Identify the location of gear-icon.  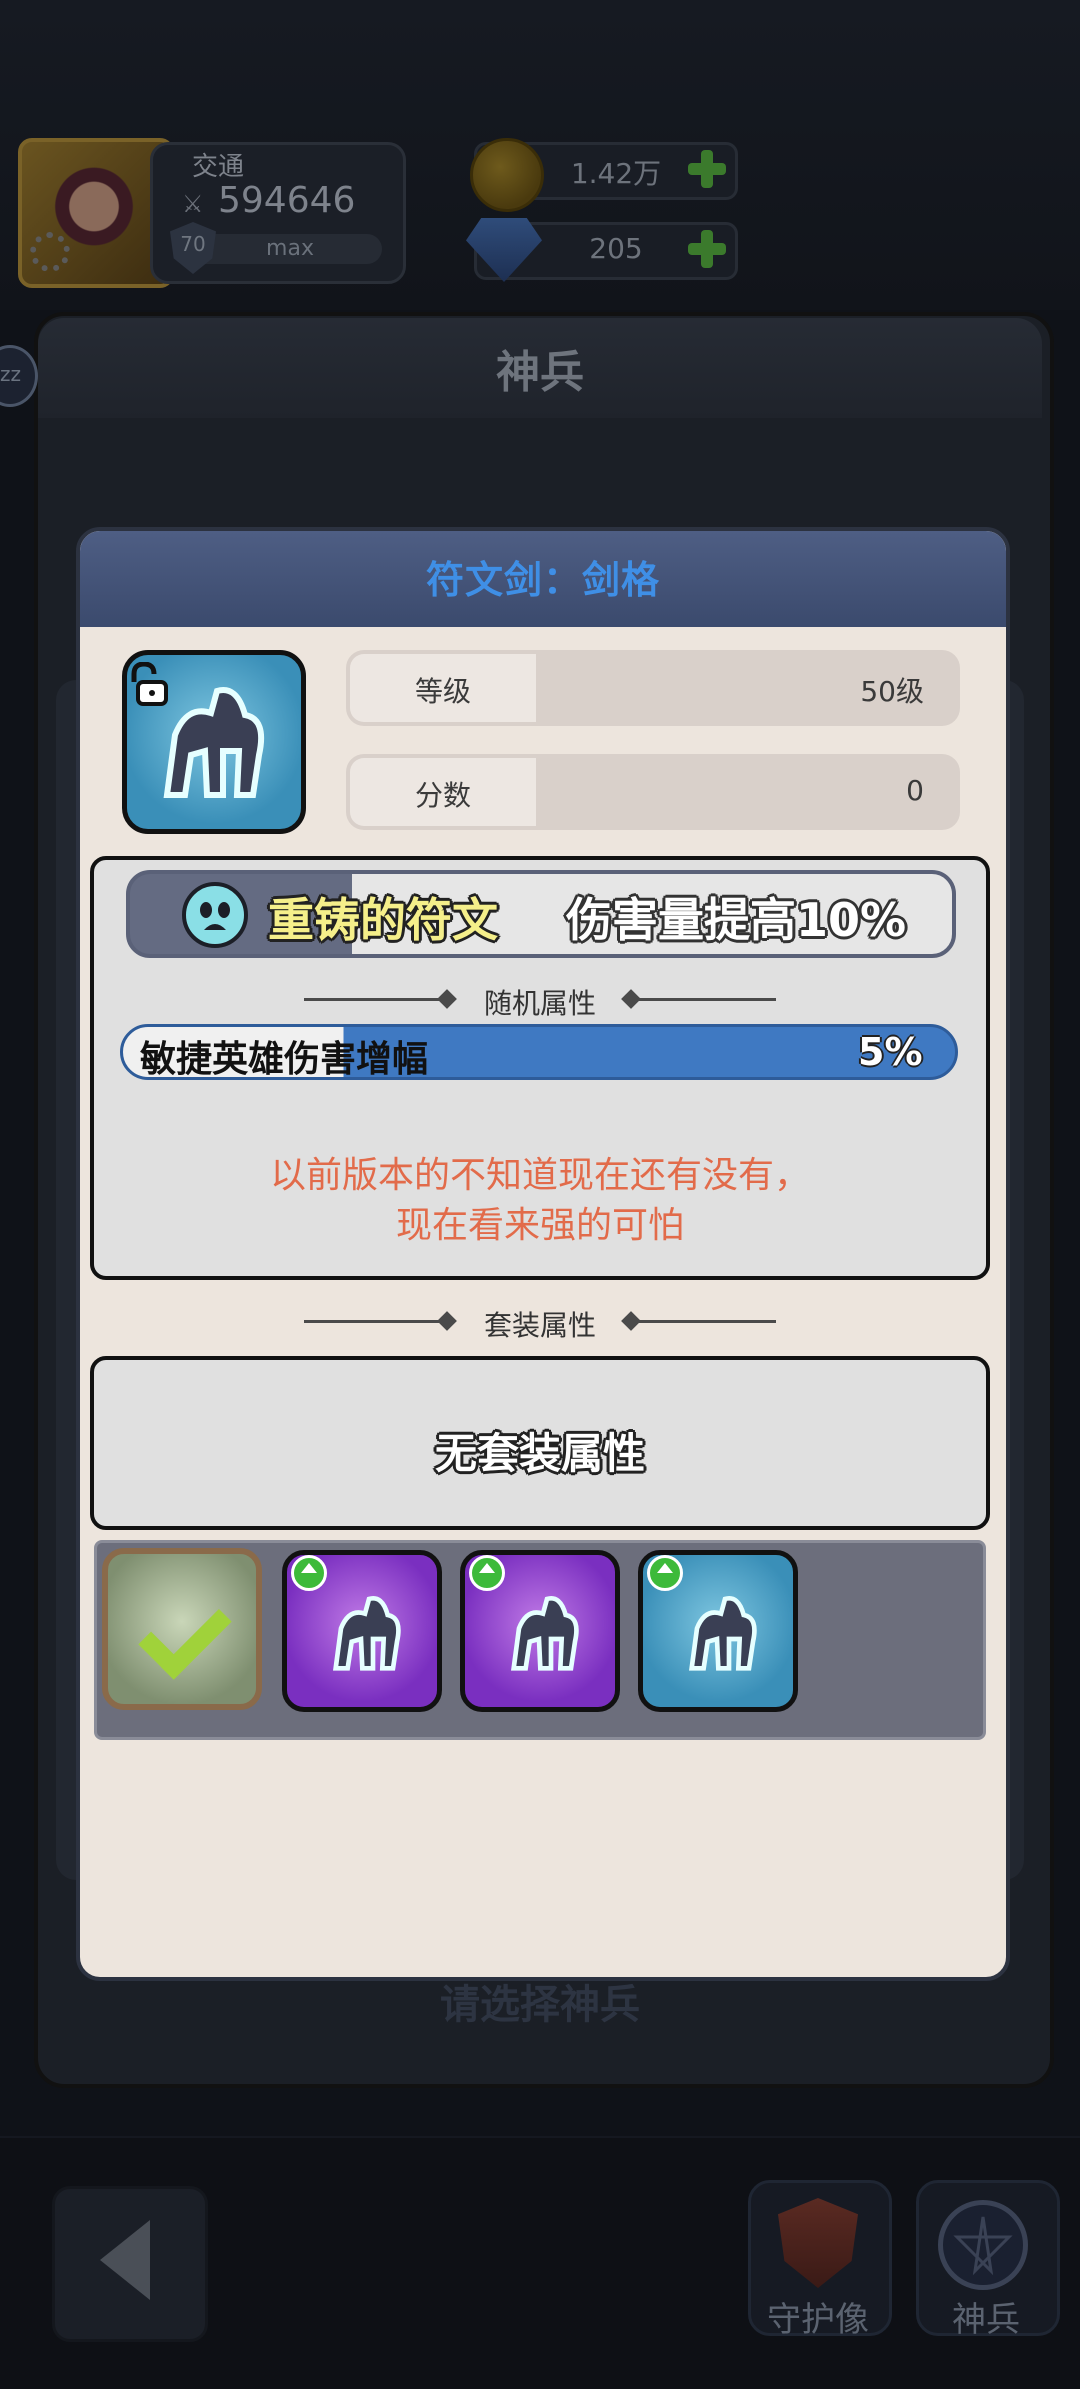
(50, 252).